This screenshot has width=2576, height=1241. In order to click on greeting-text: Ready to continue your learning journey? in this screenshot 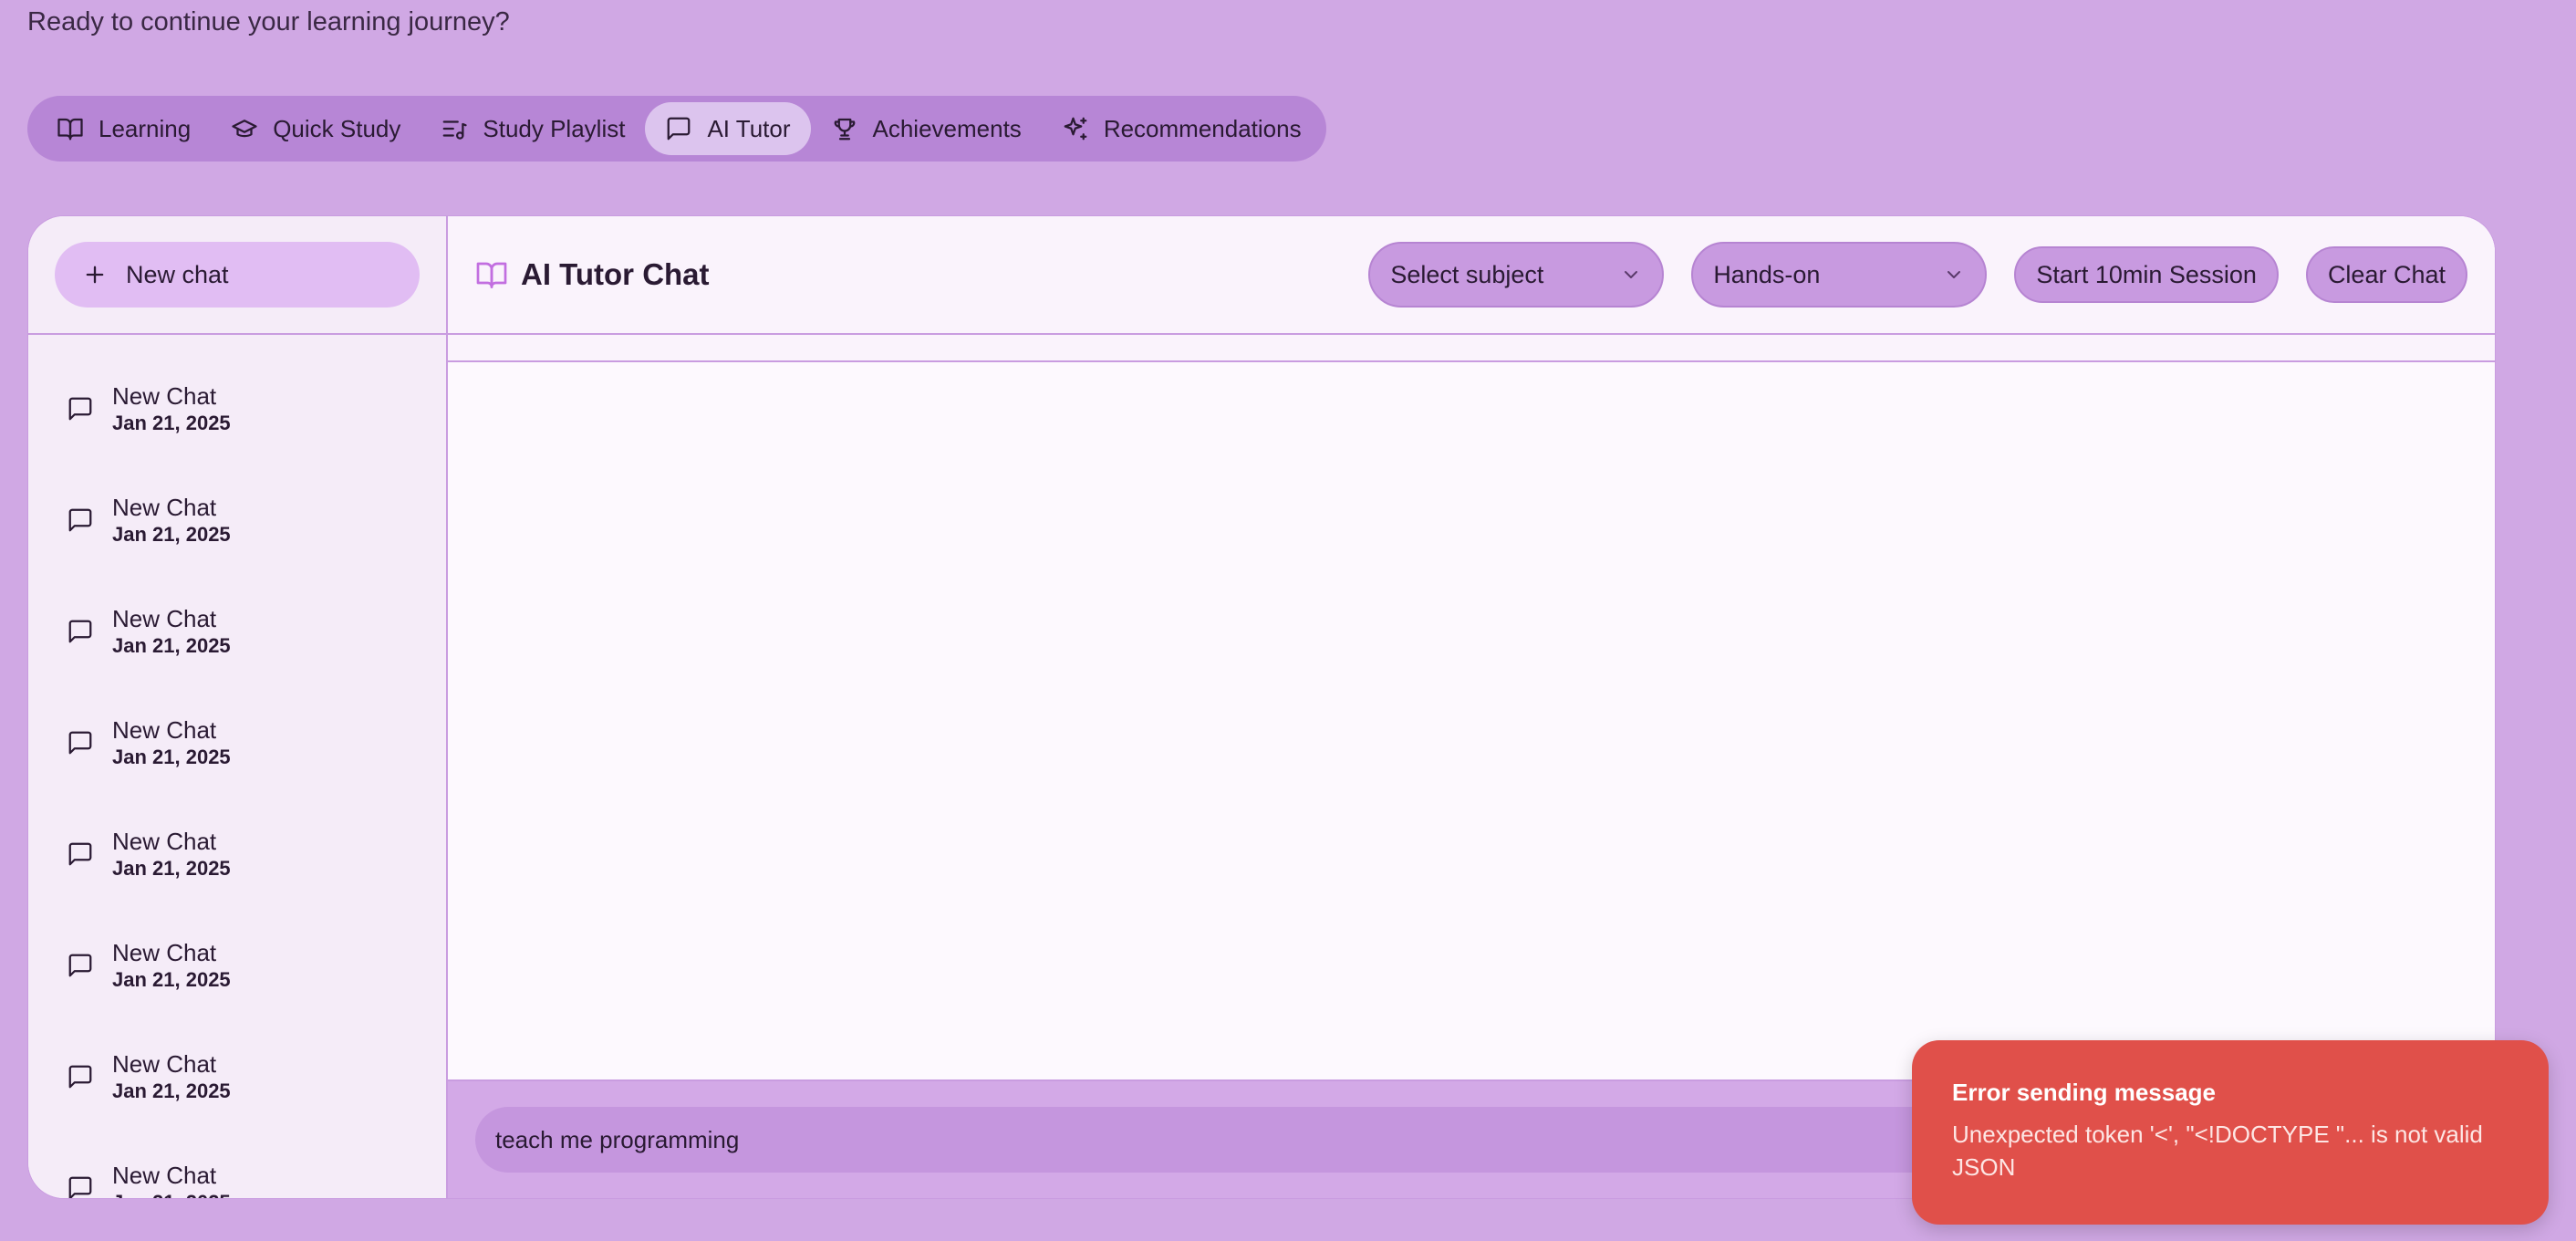, I will do `click(268, 21)`.